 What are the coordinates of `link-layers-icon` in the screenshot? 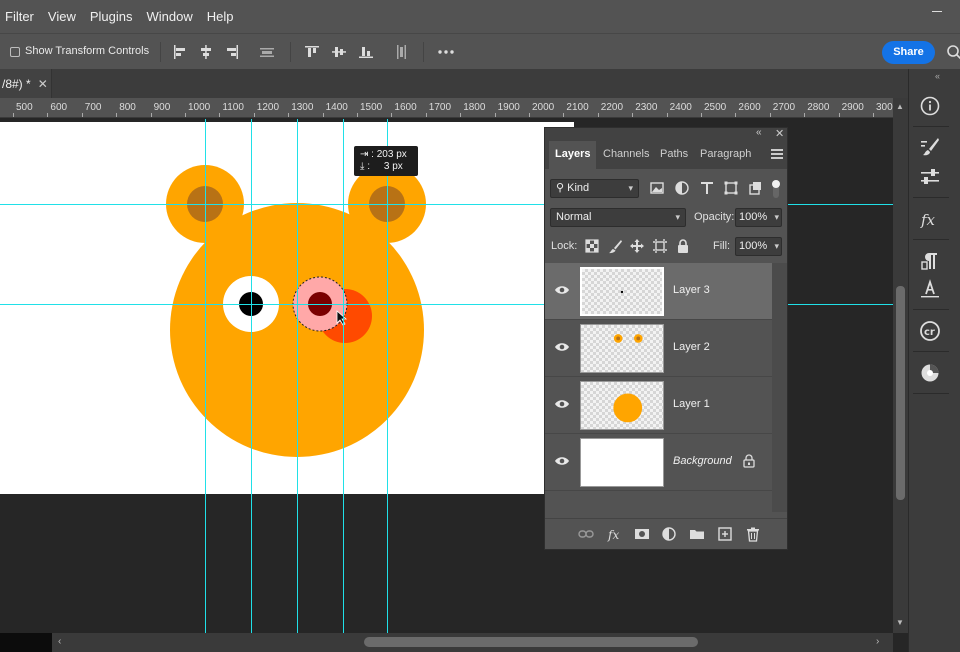 It's located at (586, 534).